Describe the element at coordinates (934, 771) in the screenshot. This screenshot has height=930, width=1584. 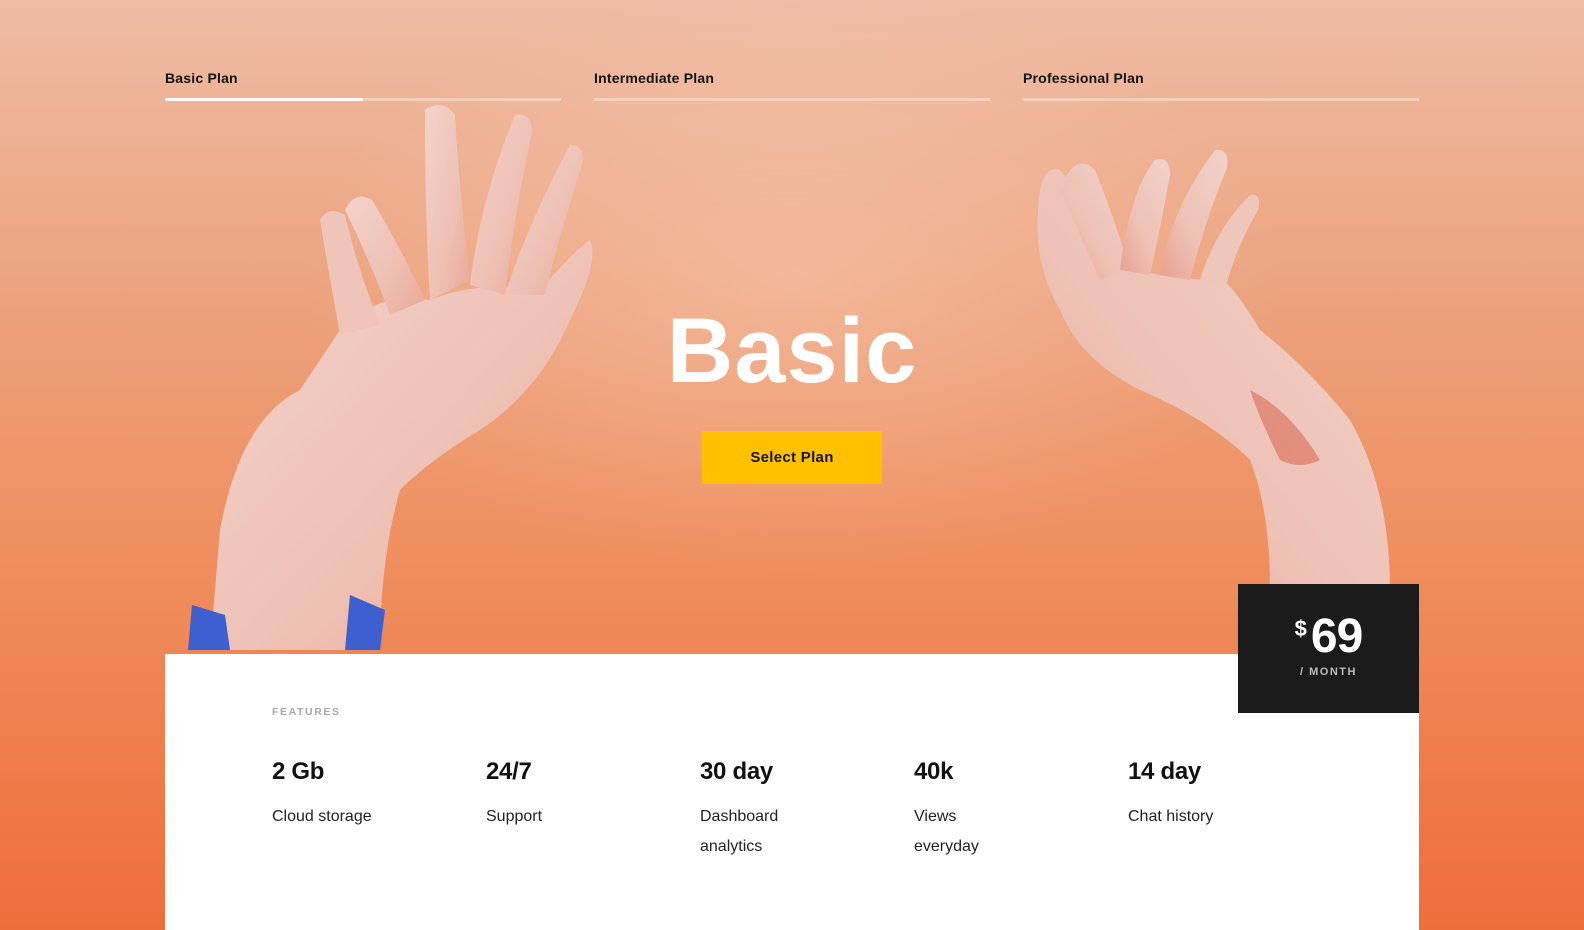
I see `feature-value: 40k` at that location.